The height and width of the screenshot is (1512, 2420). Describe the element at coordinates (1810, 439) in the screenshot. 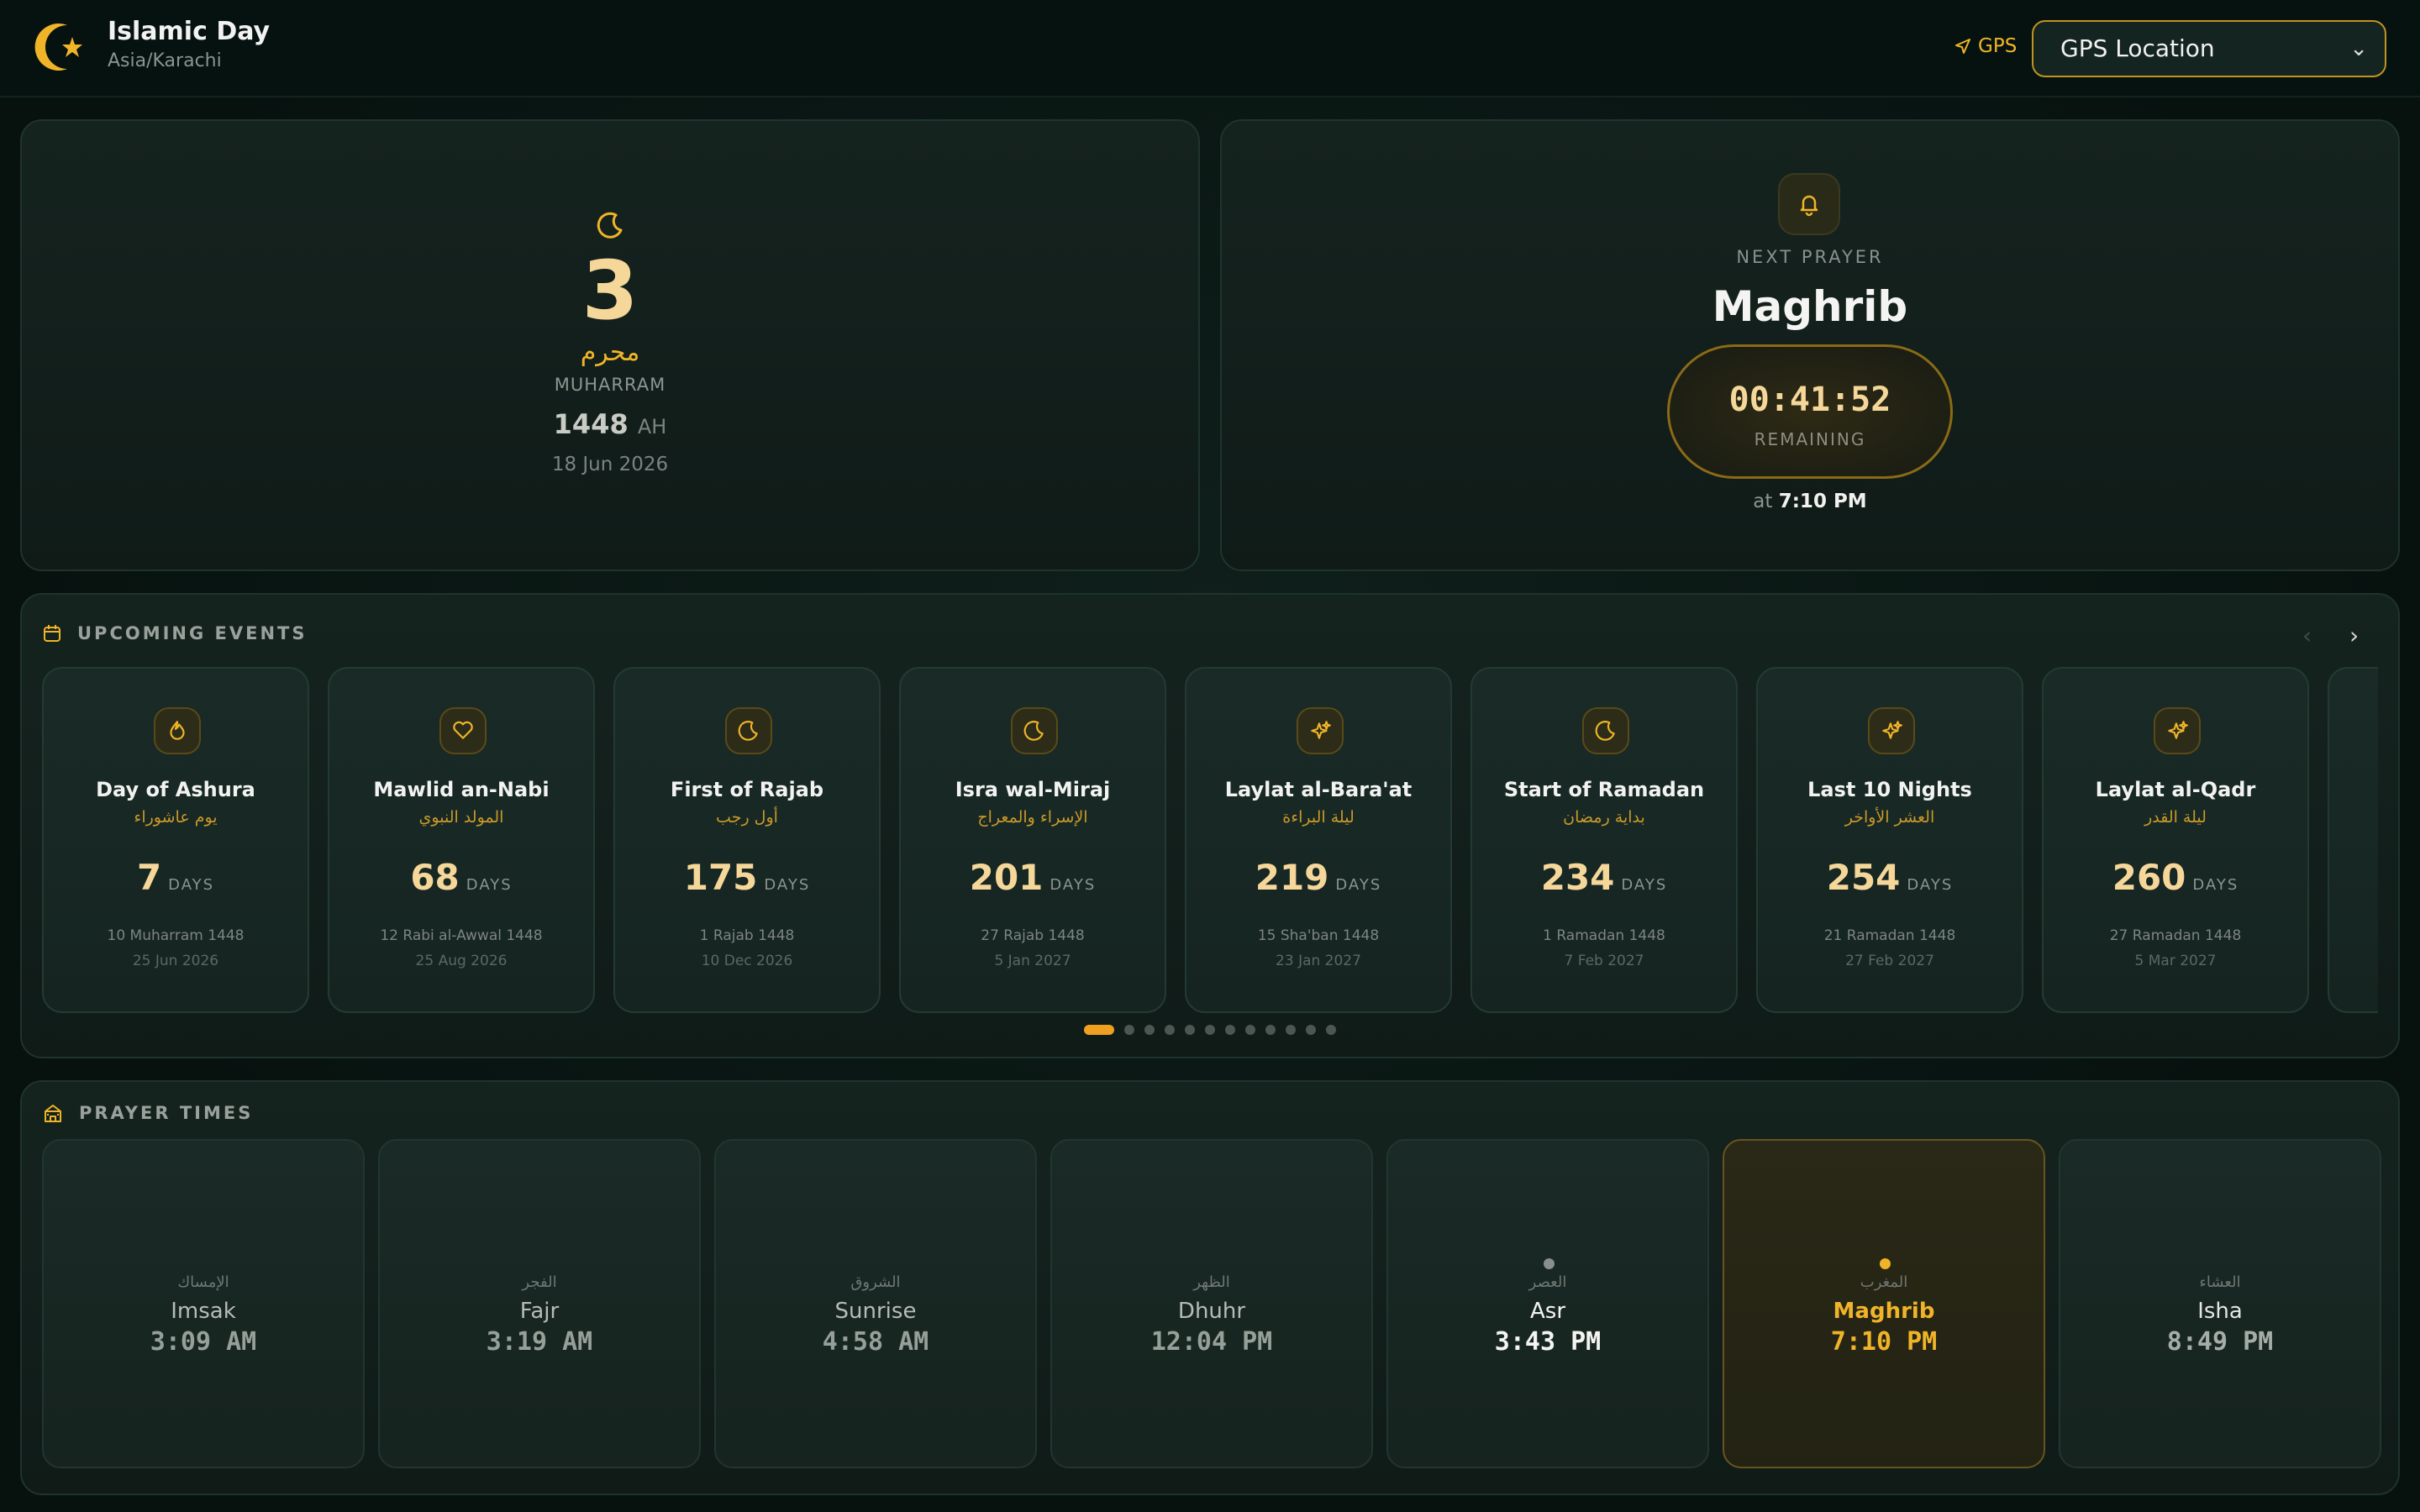

I see `remaining-label: REMAINING` at that location.